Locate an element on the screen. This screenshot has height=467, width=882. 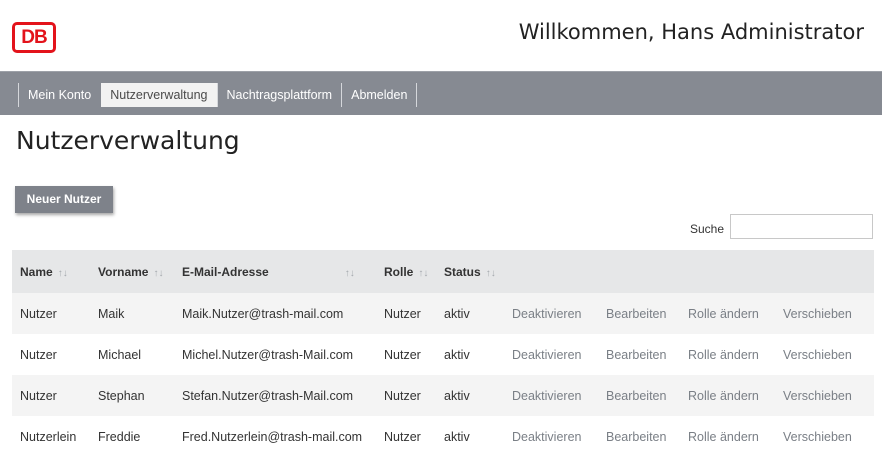
nav-item-nachtragsplattform: Nachtragsplattform is located at coordinates (279, 95).